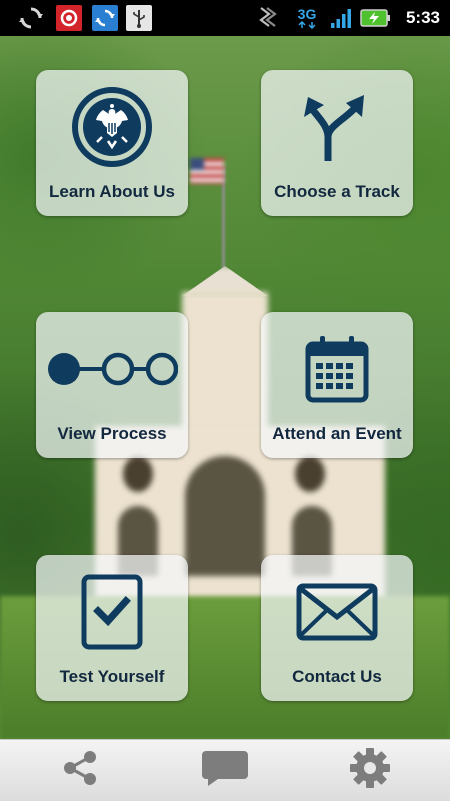  I want to click on settings-button, so click(370, 770).